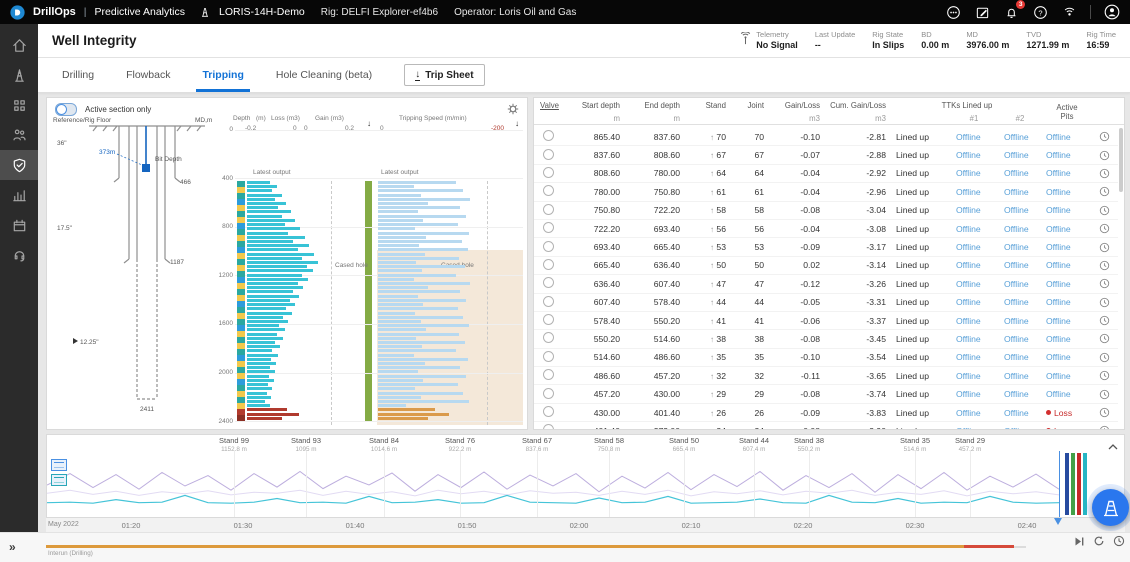  Describe the element at coordinates (1110, 507) in the screenshot. I see `trip-report-fab` at that location.